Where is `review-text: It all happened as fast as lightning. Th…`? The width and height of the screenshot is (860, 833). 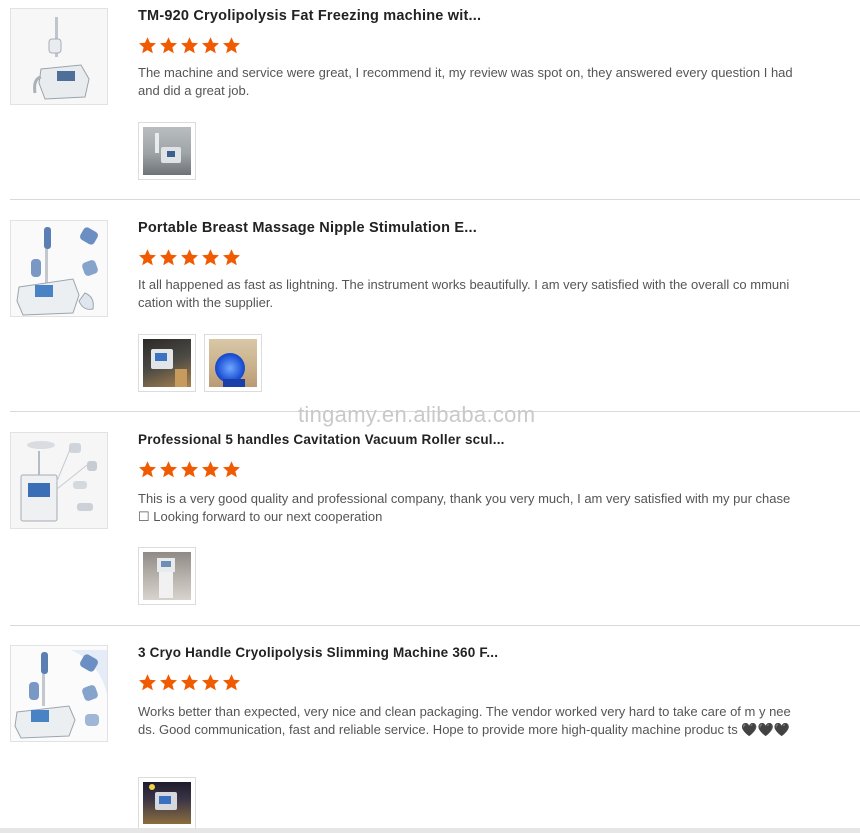 review-text: It all happened as fast as lightning. Th… is located at coordinates (464, 293).